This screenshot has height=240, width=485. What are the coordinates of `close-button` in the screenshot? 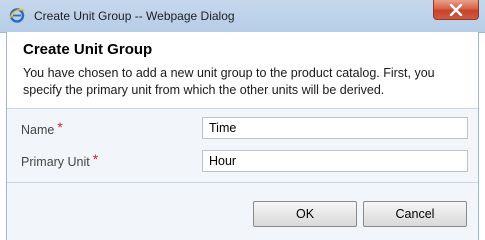 It's located at (456, 10).